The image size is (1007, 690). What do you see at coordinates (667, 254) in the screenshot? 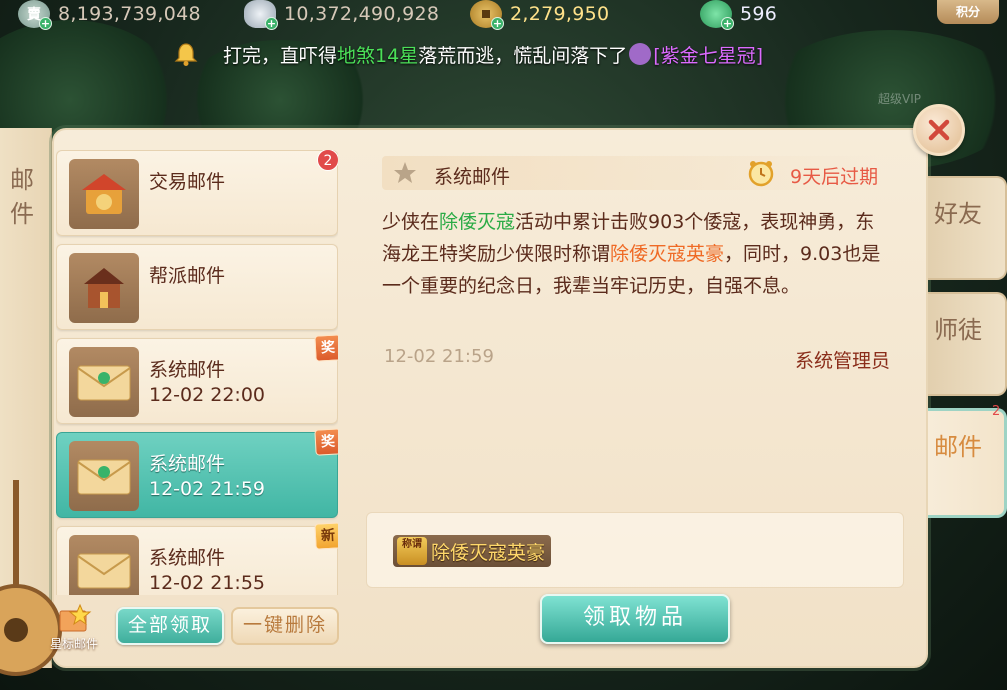
I see `title-name-link: 除倭灭寇英豪` at bounding box center [667, 254].